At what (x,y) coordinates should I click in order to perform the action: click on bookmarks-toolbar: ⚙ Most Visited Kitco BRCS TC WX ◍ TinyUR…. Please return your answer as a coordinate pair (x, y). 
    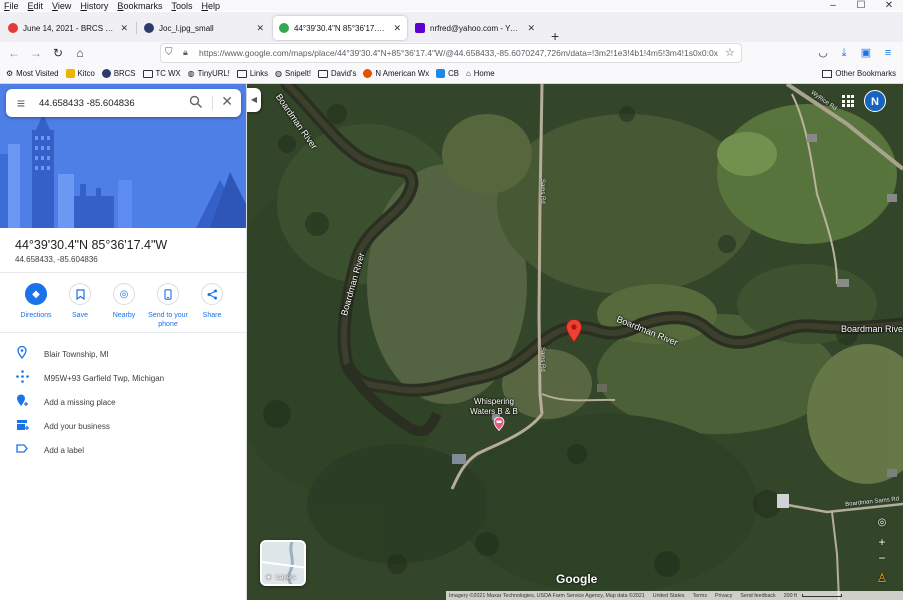
    Looking at the image, I should click on (451, 74).